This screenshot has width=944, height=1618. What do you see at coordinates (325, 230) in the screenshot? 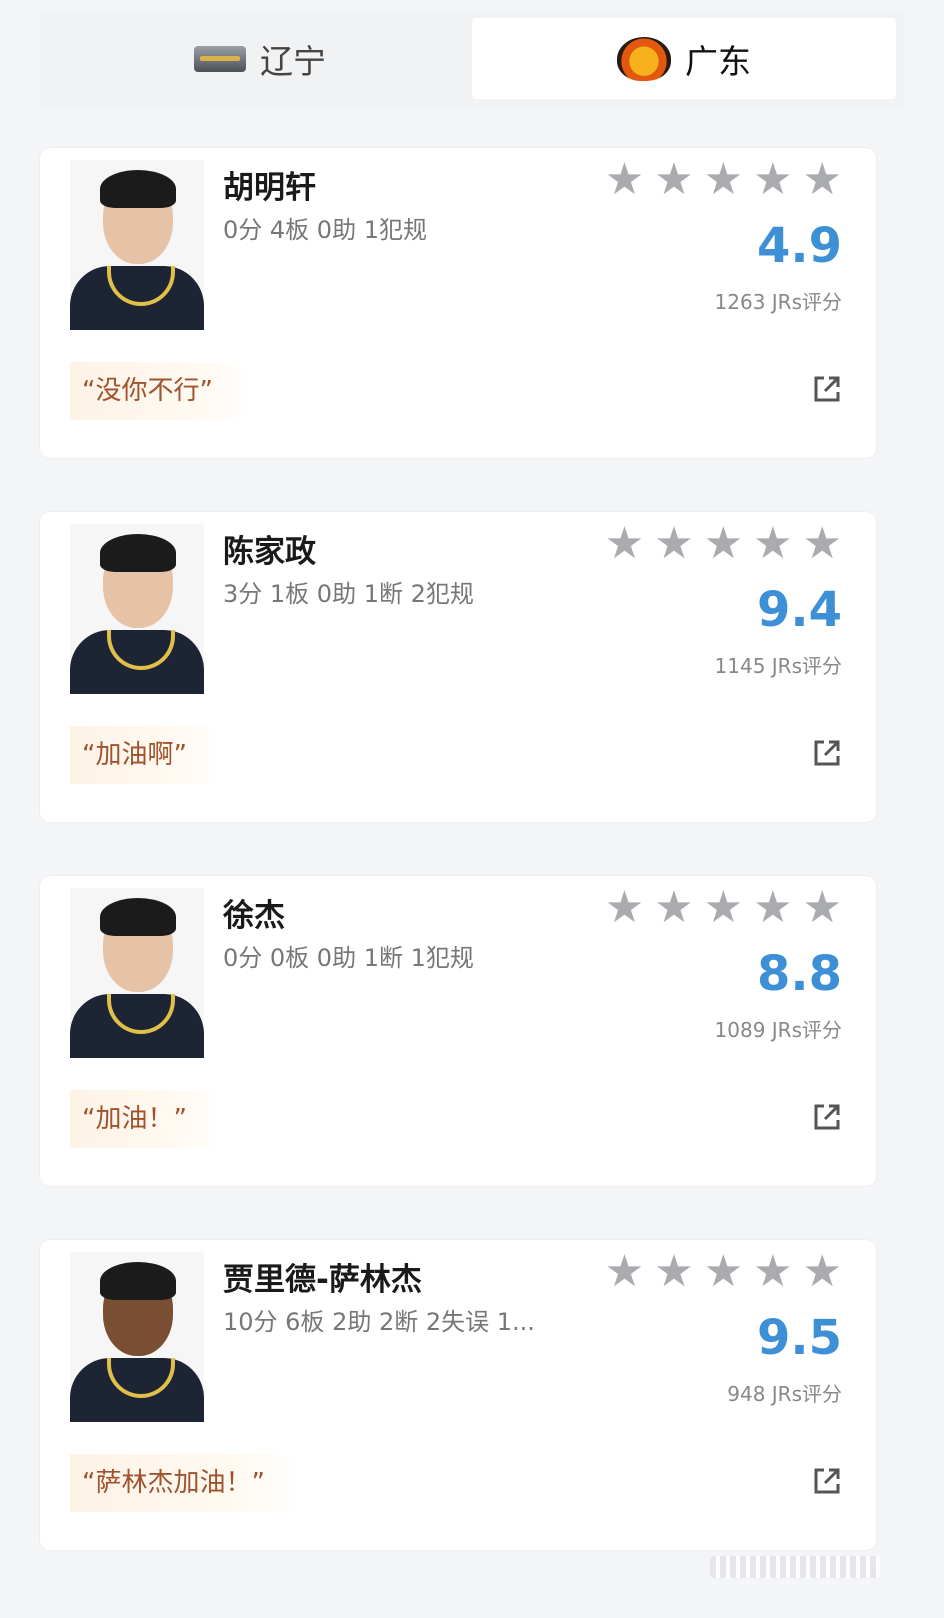
I see `player-stats: 0分 4板 0助 1犯规` at bounding box center [325, 230].